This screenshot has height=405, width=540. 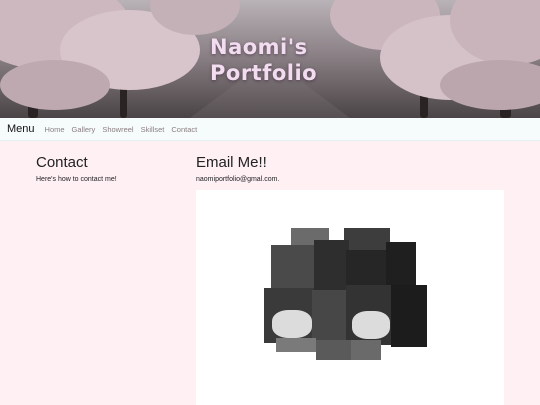 What do you see at coordinates (21, 129) in the screenshot?
I see `menu-brand: Menu` at bounding box center [21, 129].